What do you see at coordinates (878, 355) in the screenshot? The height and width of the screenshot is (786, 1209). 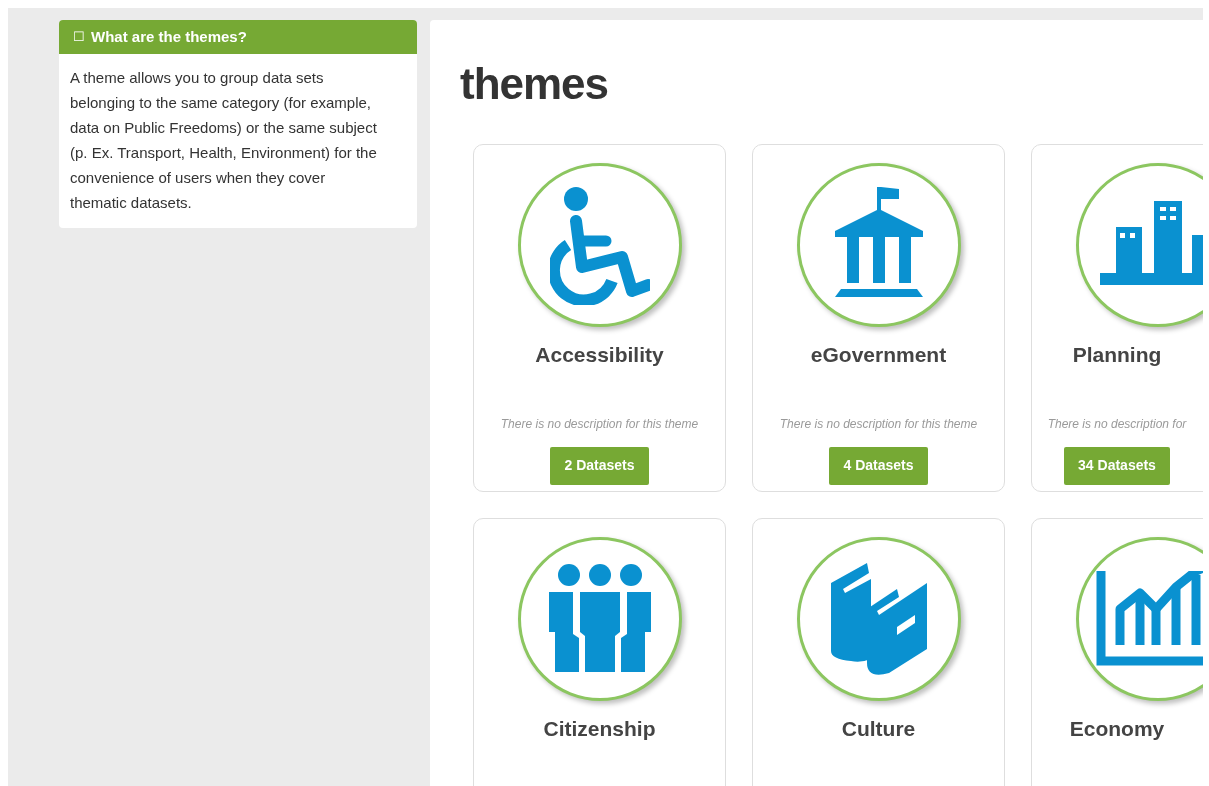 I see `theme-name: eGovernment` at bounding box center [878, 355].